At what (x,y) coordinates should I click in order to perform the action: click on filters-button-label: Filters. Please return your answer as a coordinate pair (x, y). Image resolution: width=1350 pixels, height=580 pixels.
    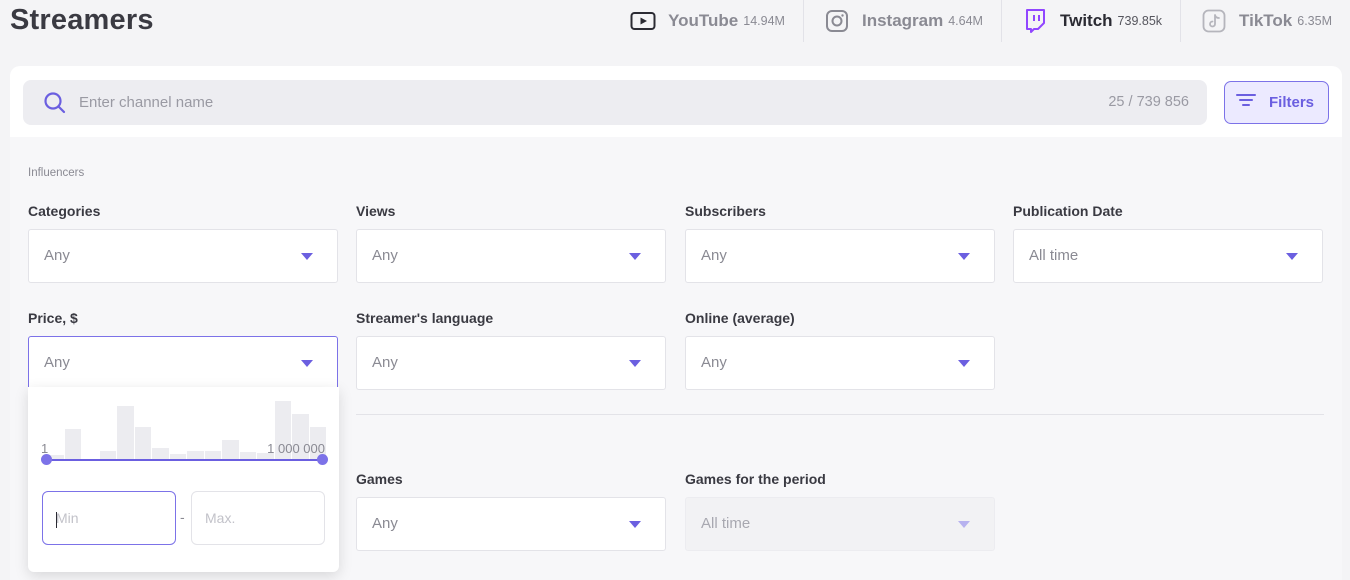
    Looking at the image, I should click on (1292, 102).